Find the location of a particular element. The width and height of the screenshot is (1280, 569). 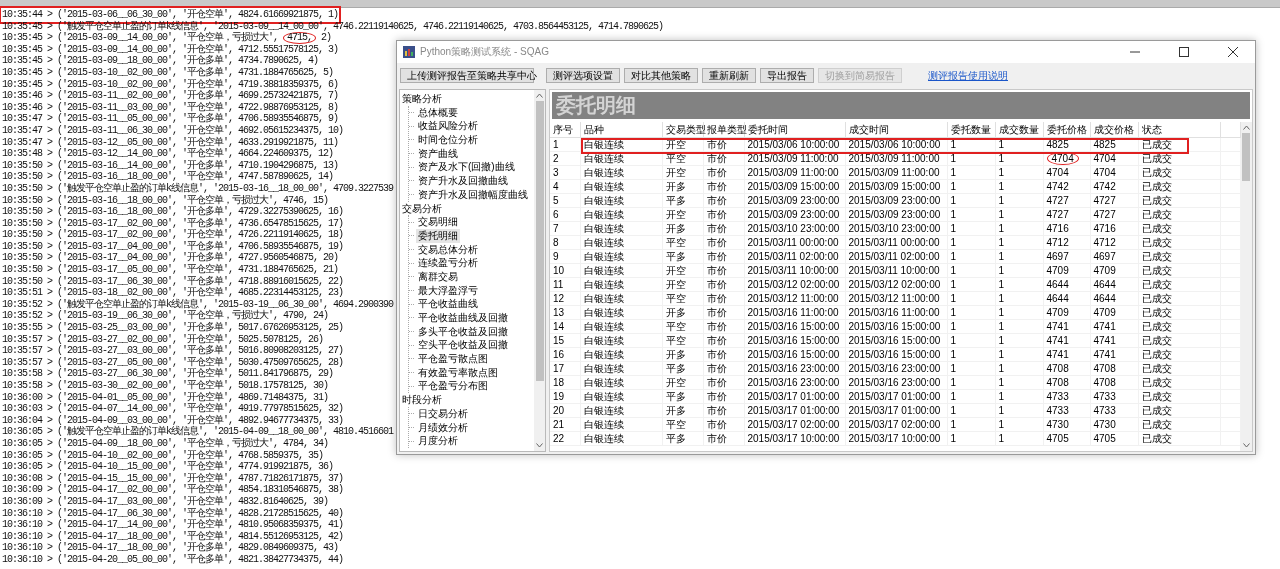

column-header: 状态 is located at coordinates (1179, 130).